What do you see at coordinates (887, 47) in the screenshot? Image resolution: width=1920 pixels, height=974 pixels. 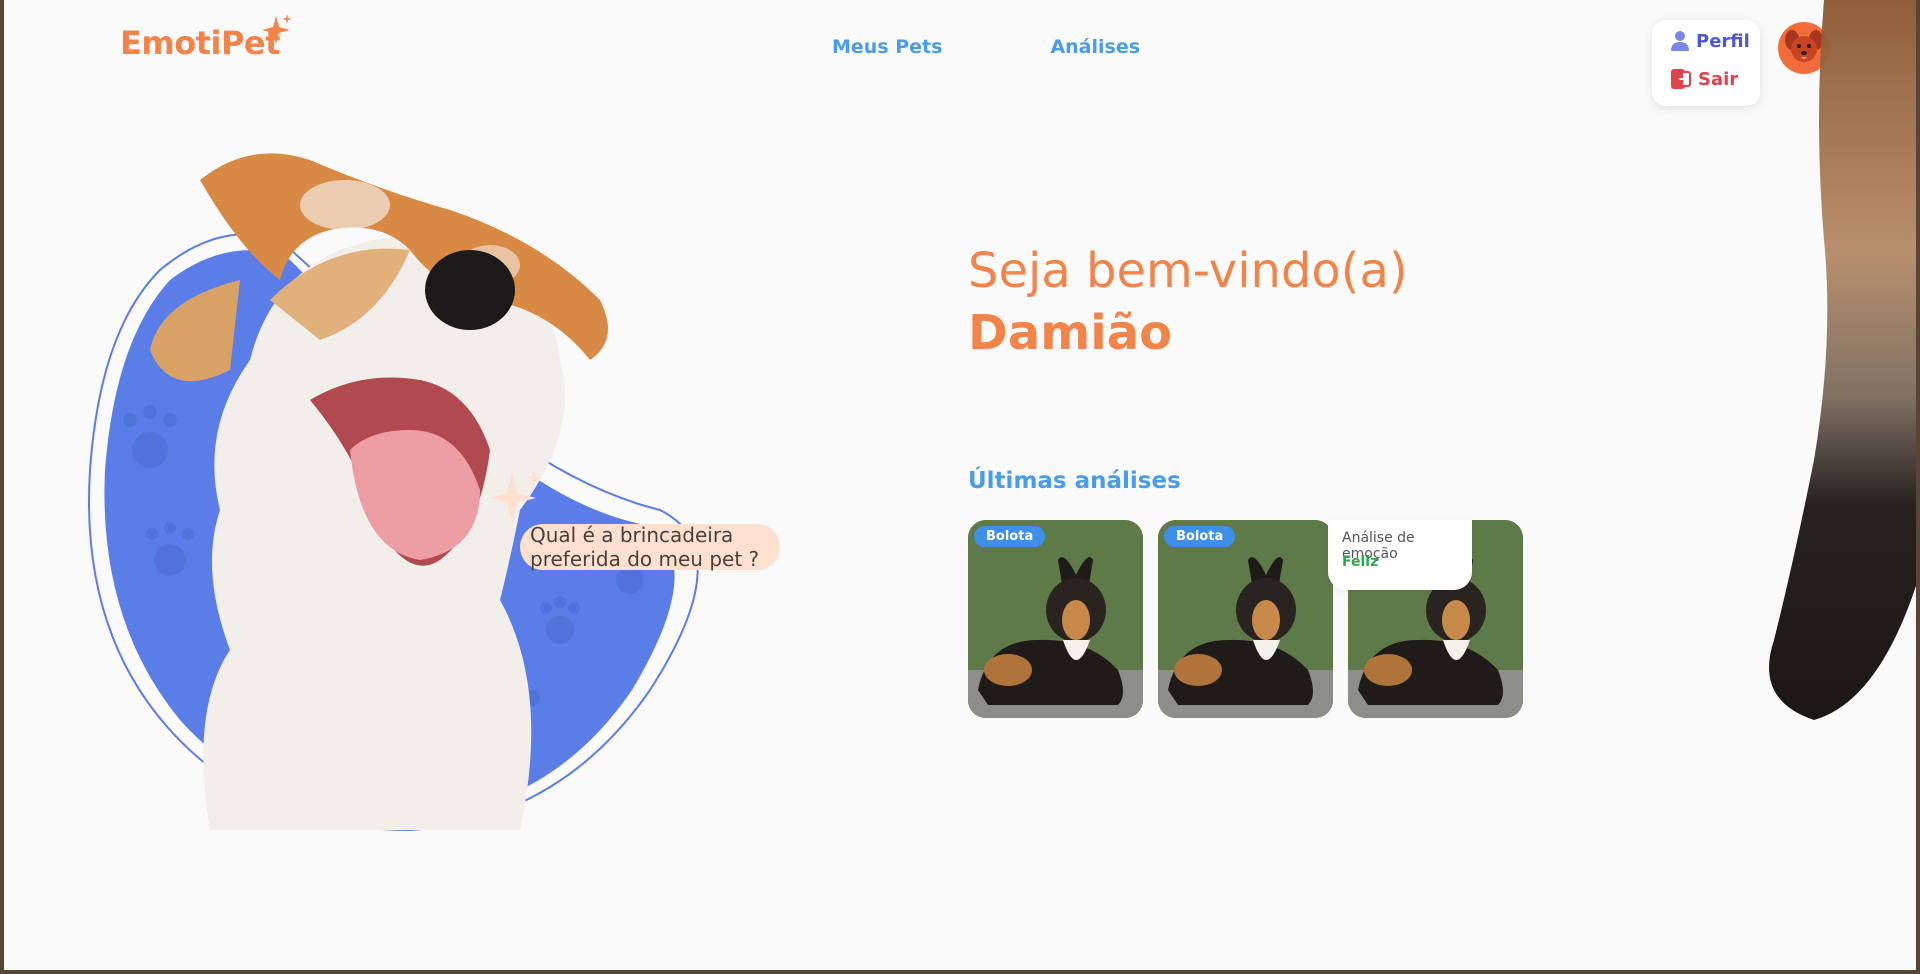 I see `nav-meus-pets: Meus Pets` at bounding box center [887, 47].